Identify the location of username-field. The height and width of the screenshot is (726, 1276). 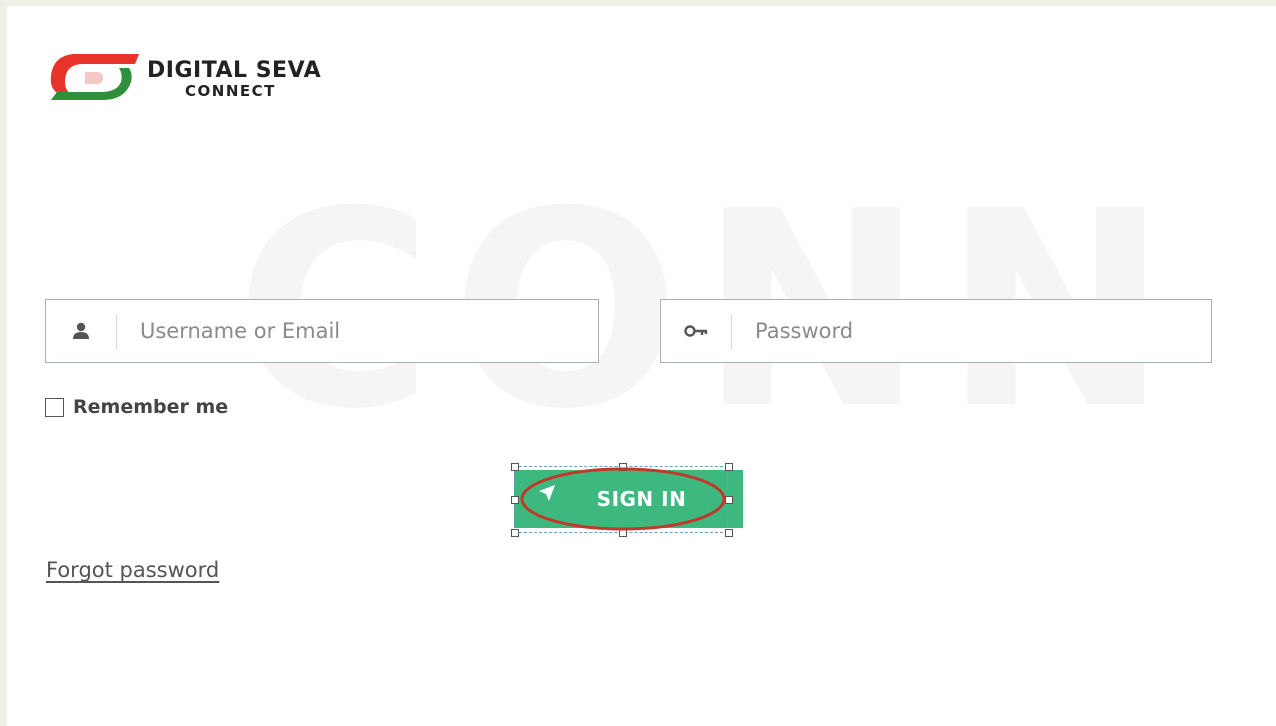
(328, 331).